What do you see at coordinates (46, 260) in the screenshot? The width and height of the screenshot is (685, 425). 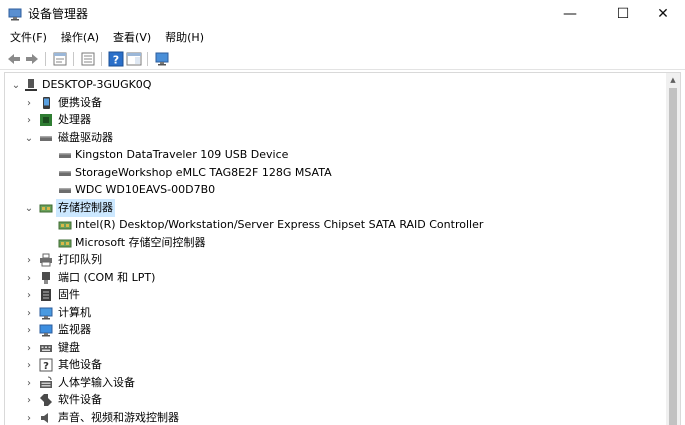 I see `printer-icon` at bounding box center [46, 260].